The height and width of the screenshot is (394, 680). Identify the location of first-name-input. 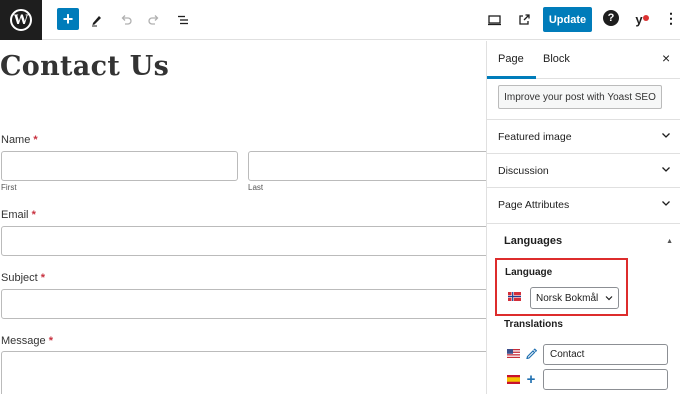
(119, 166).